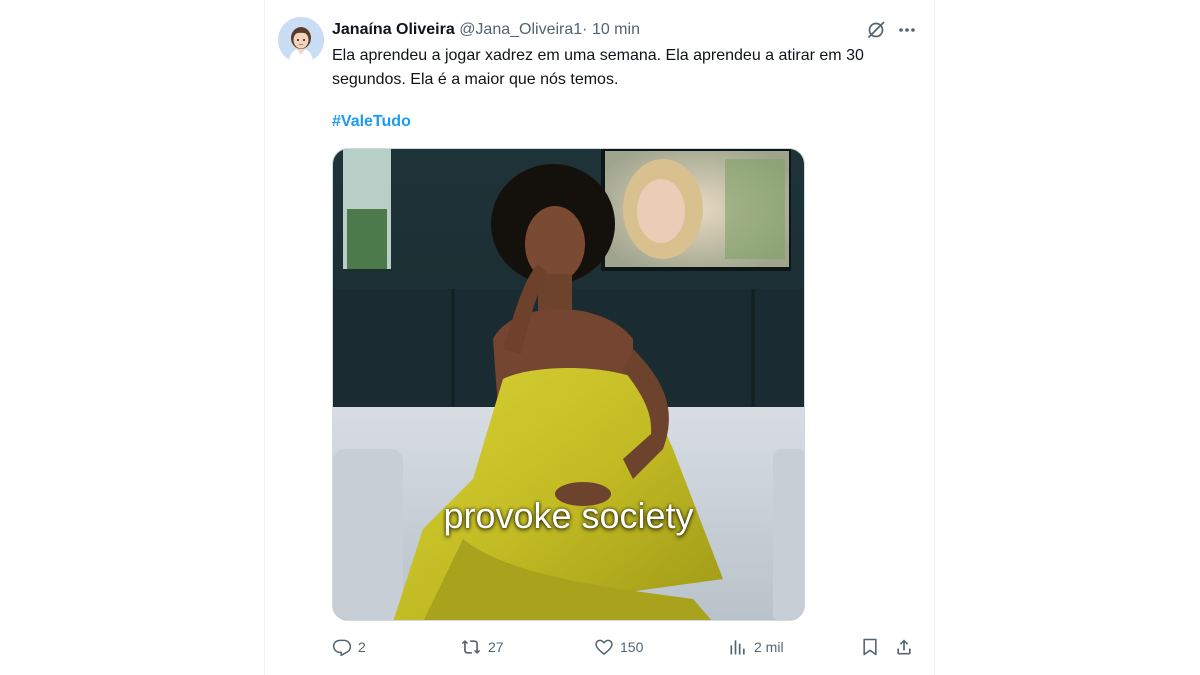 This screenshot has width=1200, height=675. I want to click on views-count: 2 mil, so click(769, 647).